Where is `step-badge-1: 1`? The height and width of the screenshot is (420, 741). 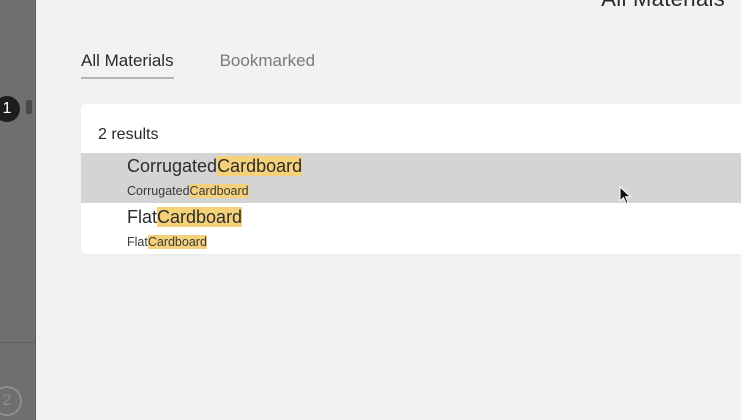 step-badge-1: 1 is located at coordinates (10, 109).